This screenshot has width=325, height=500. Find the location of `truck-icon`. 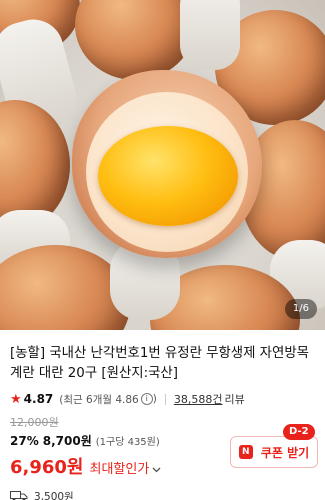

truck-icon is located at coordinates (19, 495).